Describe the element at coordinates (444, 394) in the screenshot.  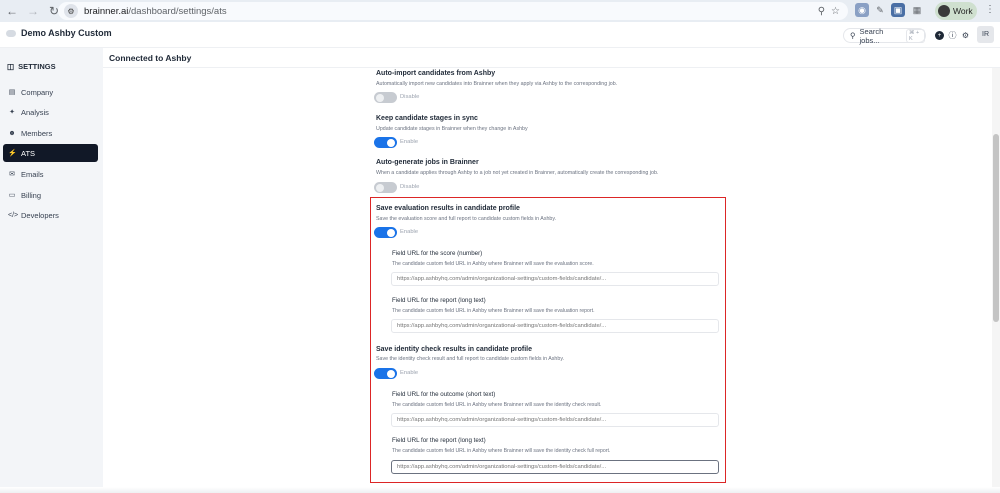
I see `field-title-outcome: Field URL for the outcome (short text)` at that location.